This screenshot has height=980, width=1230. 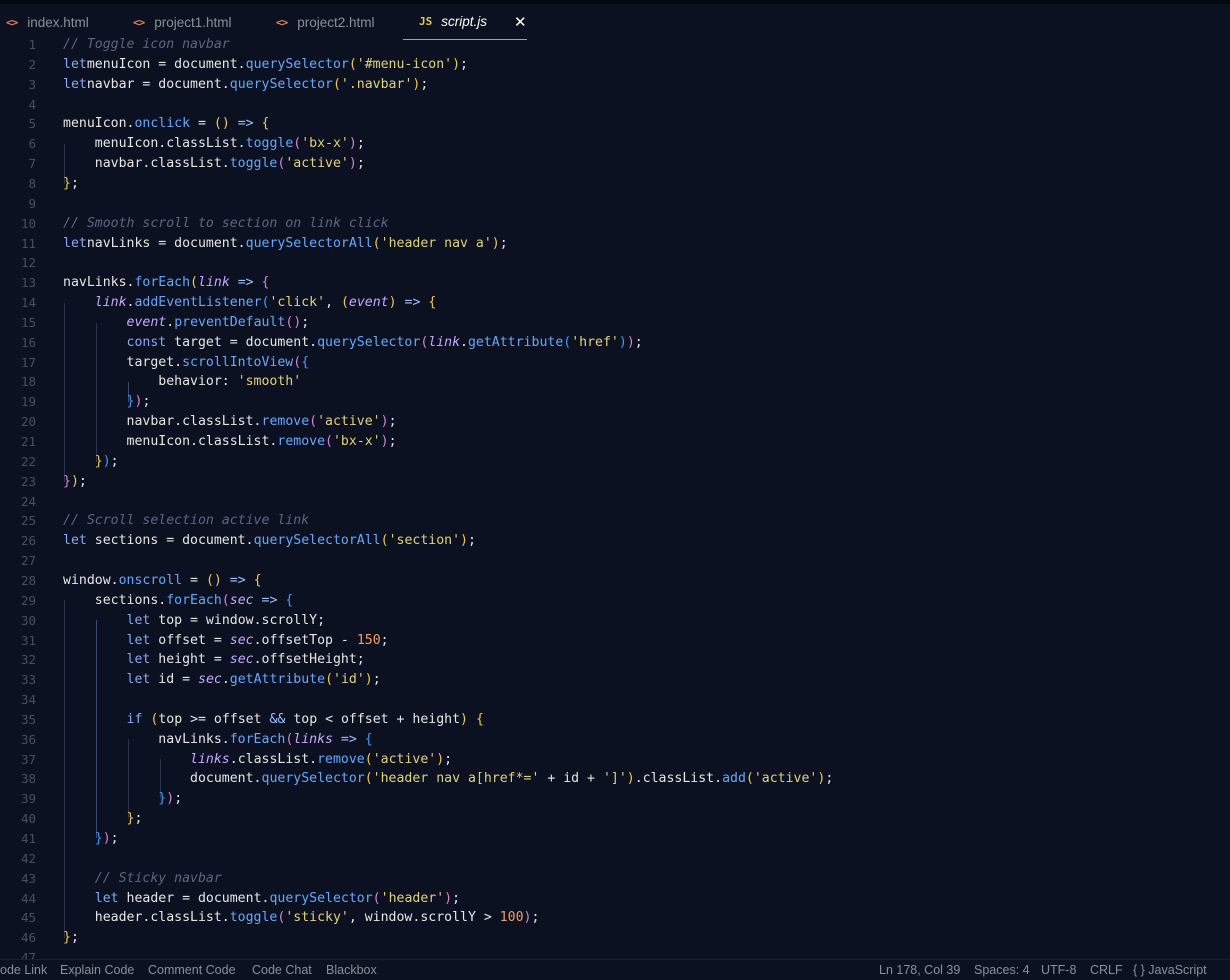 I want to click on code-line: 18 behavior: 'smooth', so click(x=615, y=382).